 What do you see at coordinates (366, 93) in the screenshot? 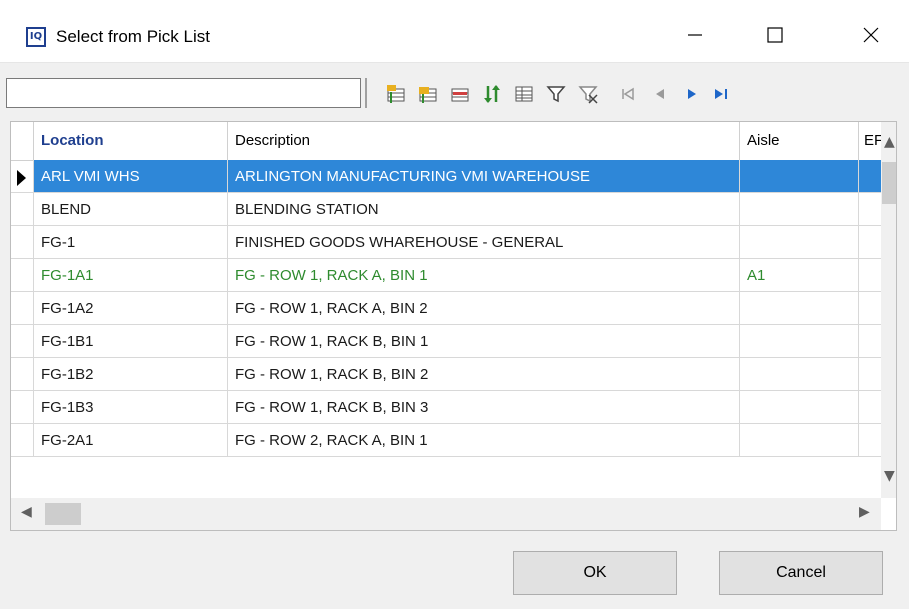
I see `toolbar-separator` at bounding box center [366, 93].